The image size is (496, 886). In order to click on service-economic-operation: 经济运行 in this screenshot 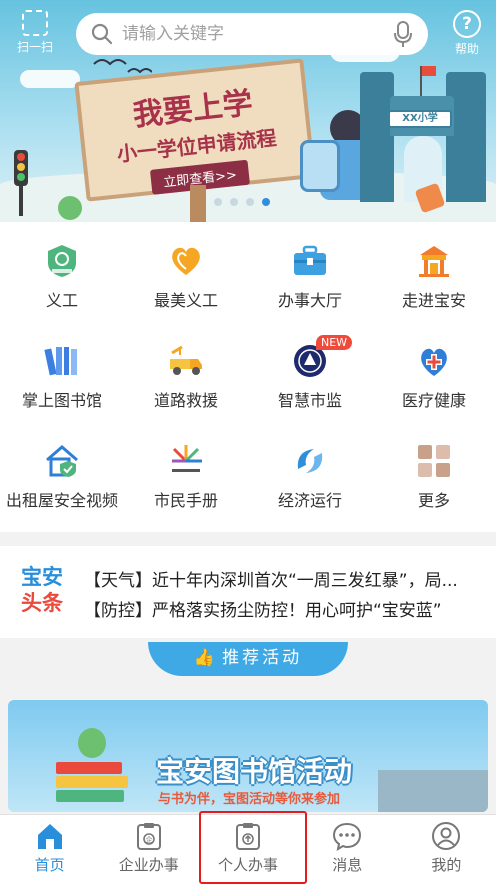, I will do `click(310, 472)`.